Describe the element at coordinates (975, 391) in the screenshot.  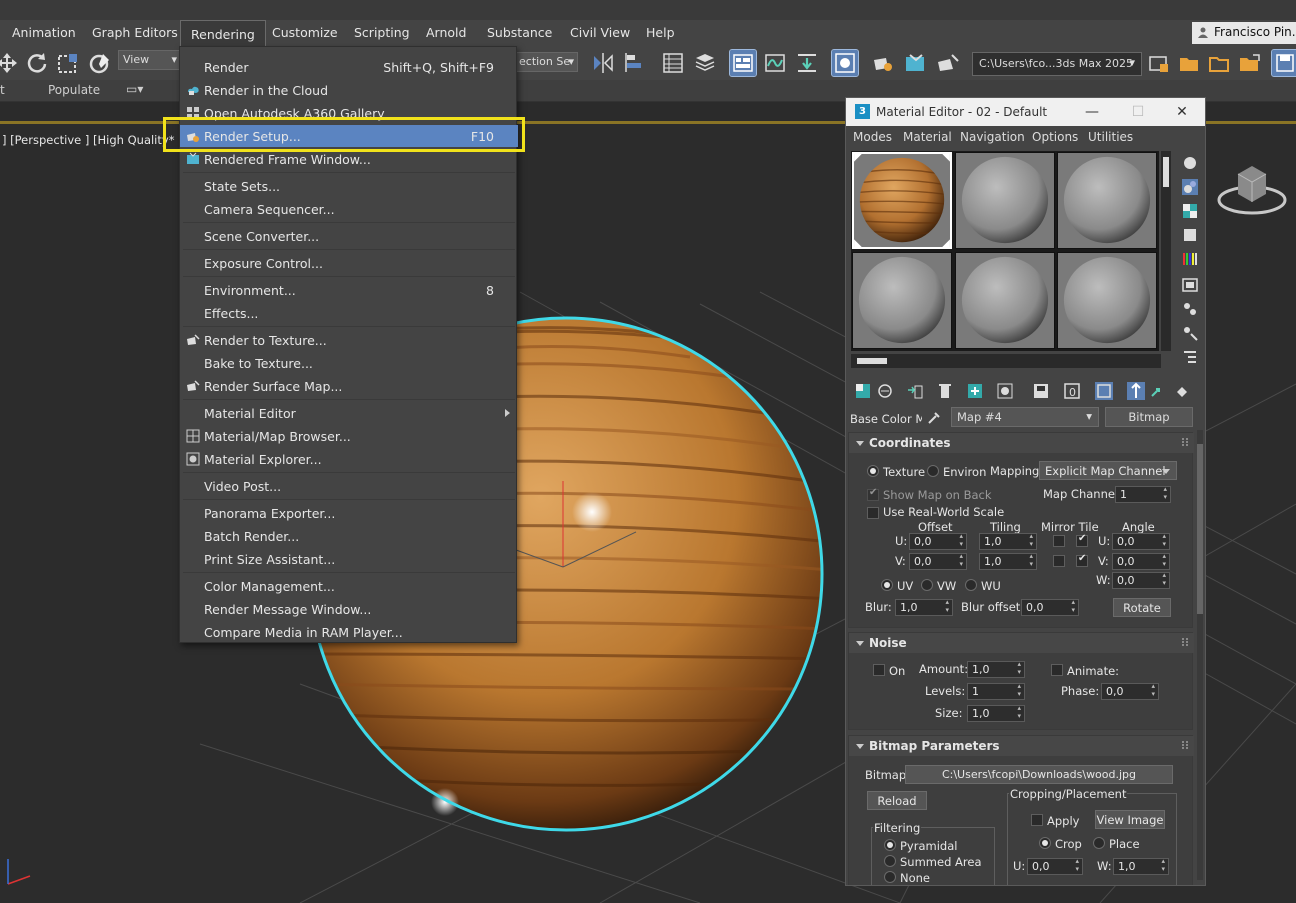
I see `make-unique-icon` at that location.